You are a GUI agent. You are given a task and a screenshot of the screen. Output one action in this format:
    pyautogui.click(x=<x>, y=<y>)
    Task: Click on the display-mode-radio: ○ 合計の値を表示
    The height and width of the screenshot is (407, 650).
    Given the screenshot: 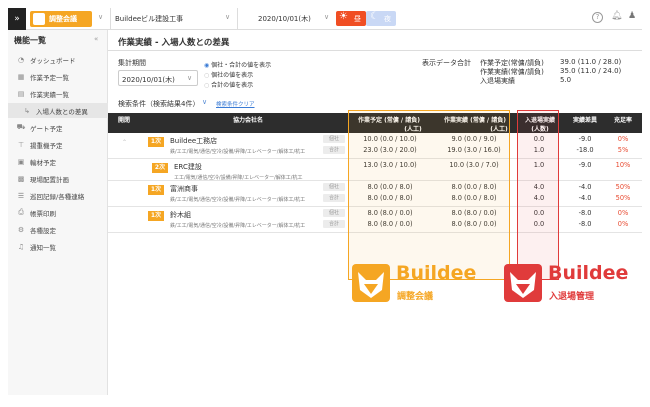 What is the action you would take?
    pyautogui.click(x=228, y=84)
    